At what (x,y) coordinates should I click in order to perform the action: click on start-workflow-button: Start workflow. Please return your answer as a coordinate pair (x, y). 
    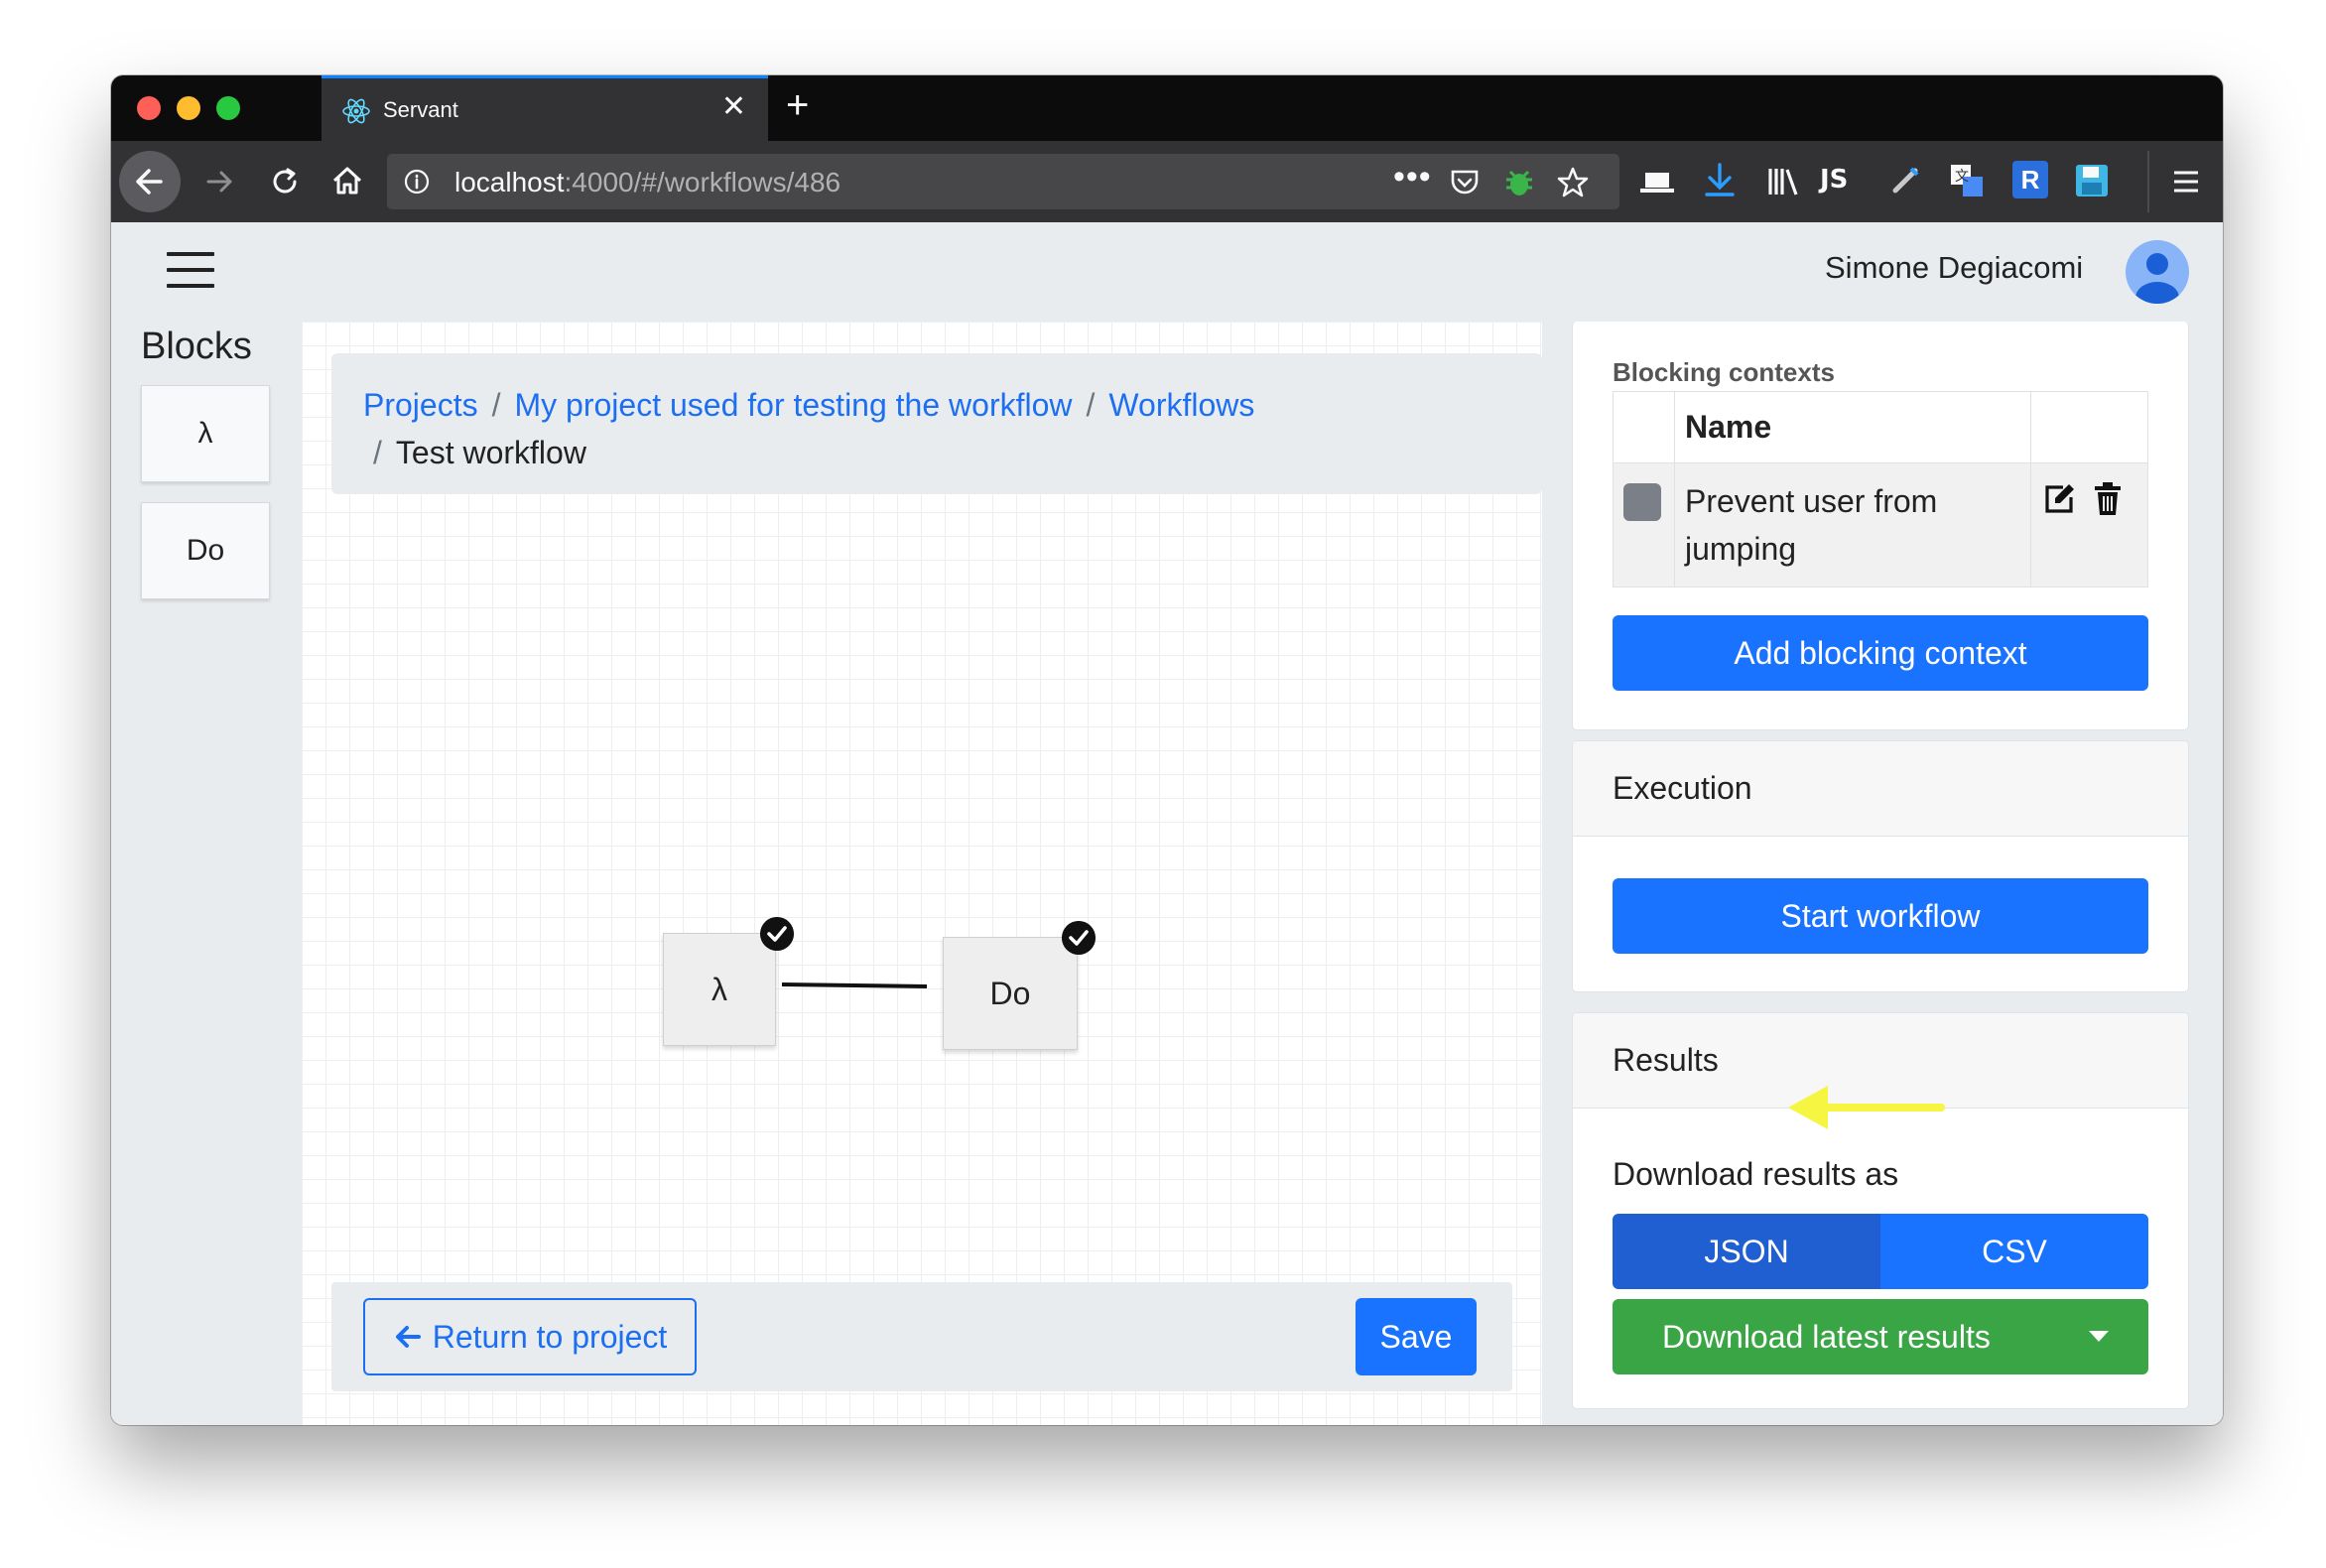
    Looking at the image, I should click on (1880, 916).